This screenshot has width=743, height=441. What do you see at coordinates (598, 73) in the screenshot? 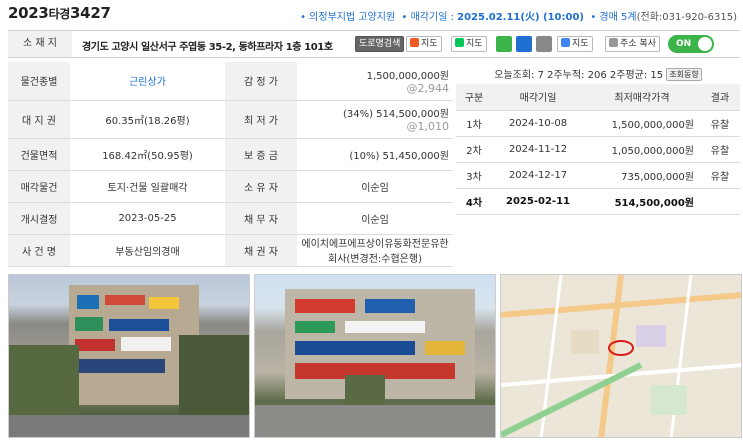
I see `view-stats: 오늘조회: 7 2주누적: 206 2주평균: 15 조회동향` at bounding box center [598, 73].